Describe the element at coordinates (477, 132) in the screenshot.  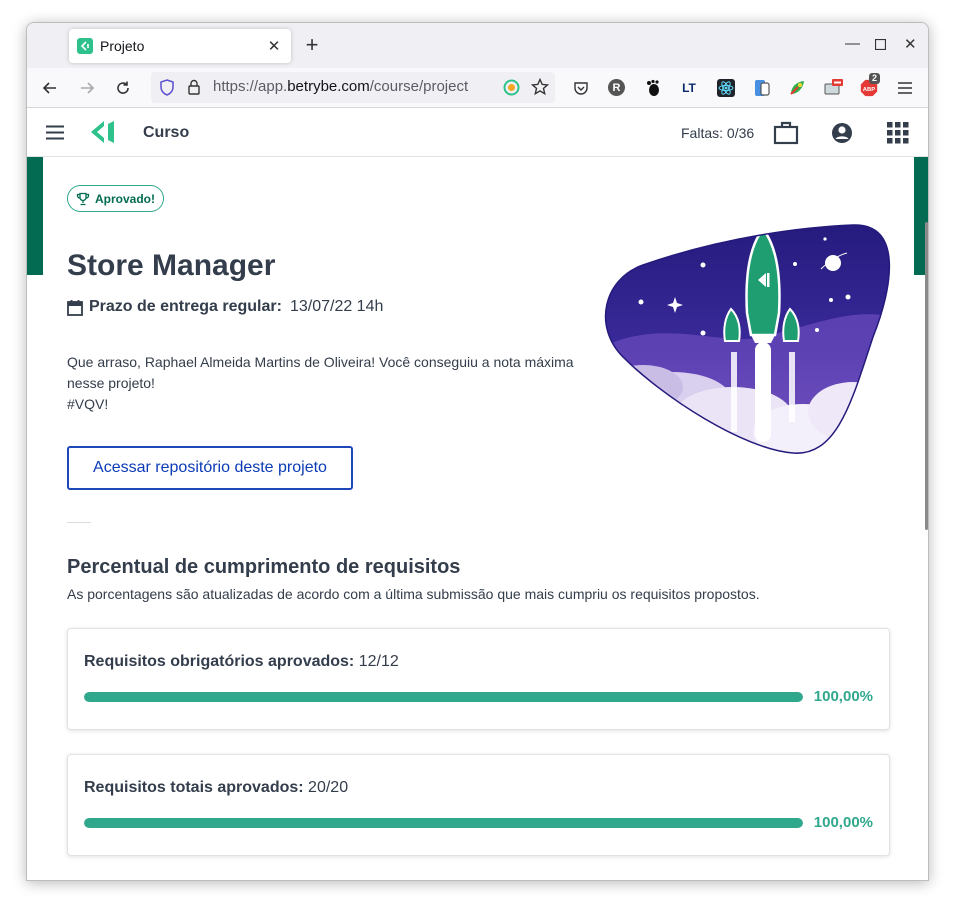
I see `app-header: Curso Faltas: 0/36` at that location.